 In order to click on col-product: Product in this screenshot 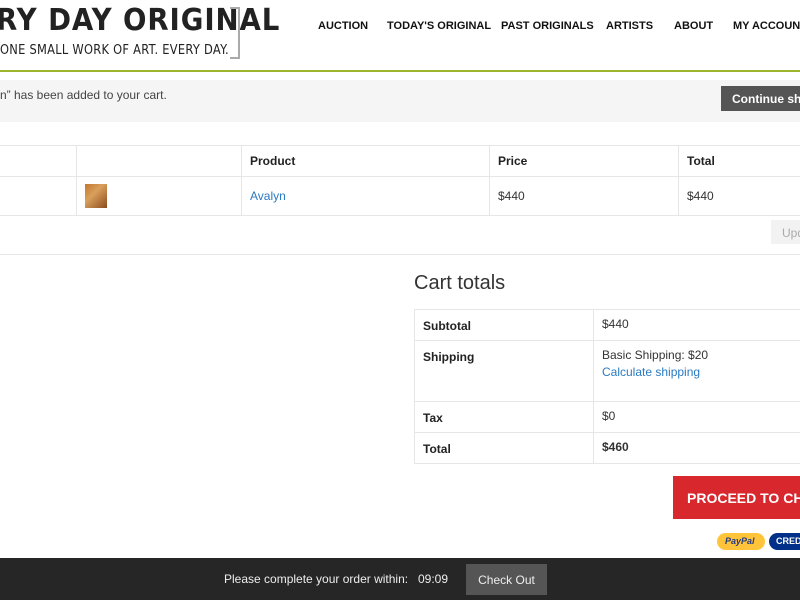, I will do `click(365, 161)`.